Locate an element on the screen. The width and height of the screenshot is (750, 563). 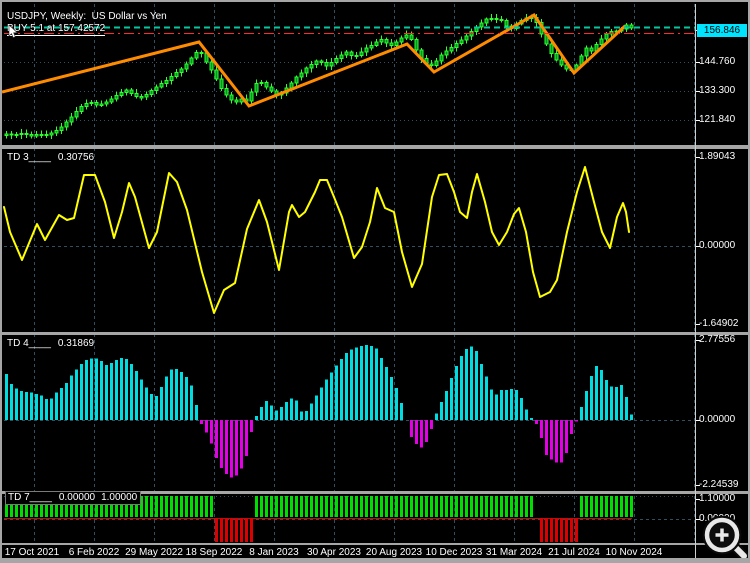
price-axis-label: 1.89043 is located at coordinates (717, 156).